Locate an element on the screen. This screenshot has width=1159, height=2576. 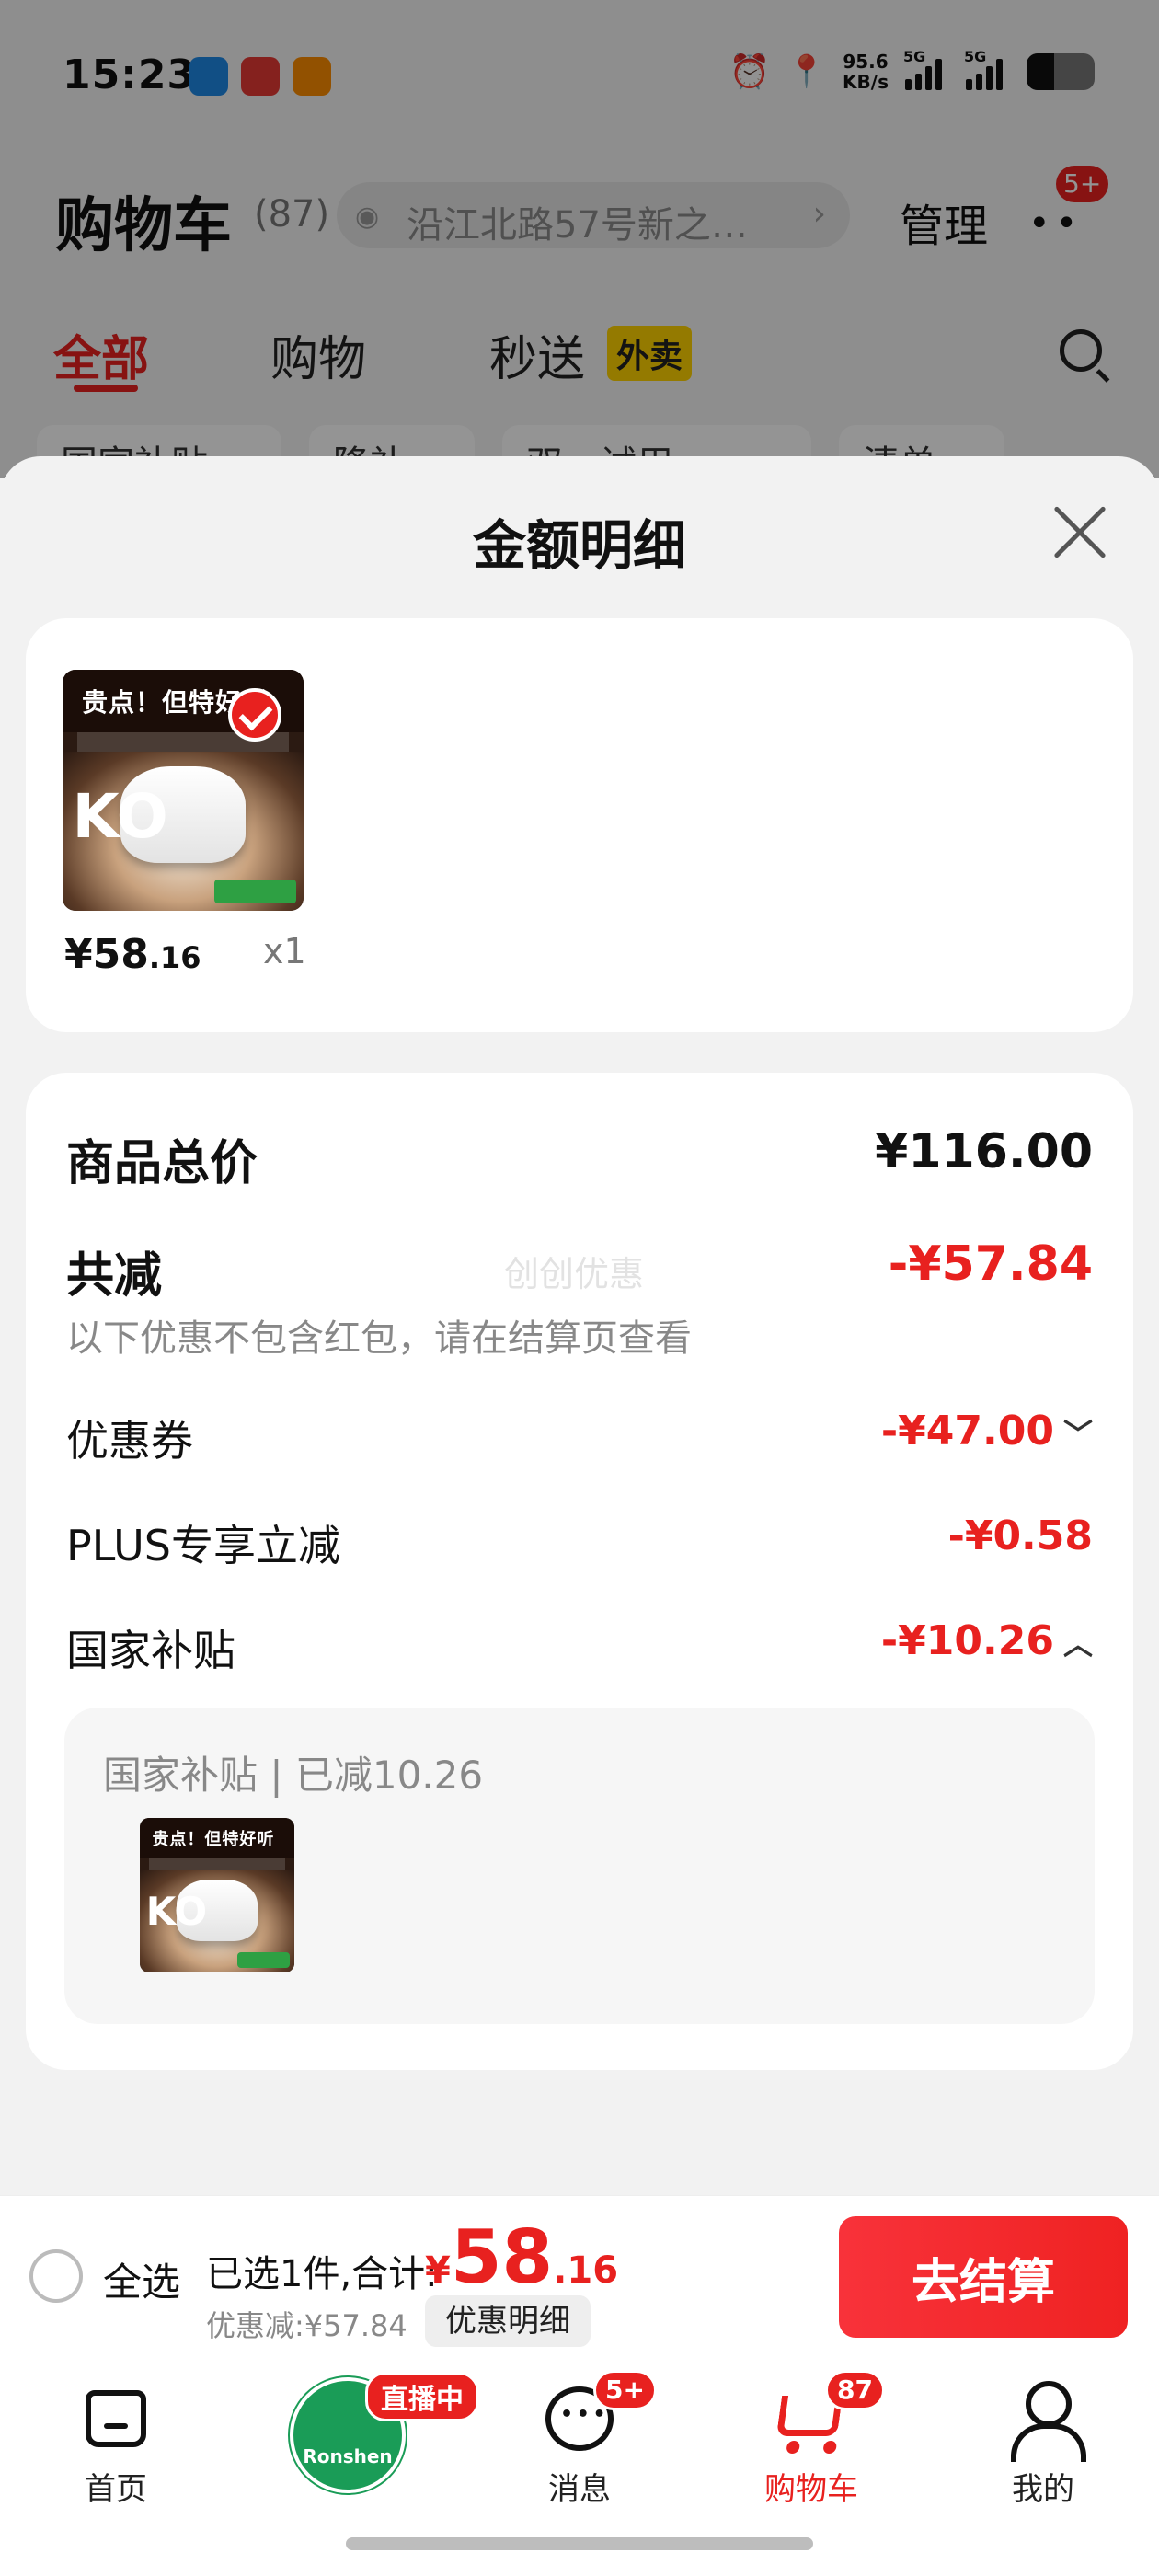
national-subsidy-value: -¥10.26 ︿ is located at coordinates (986, 1640).